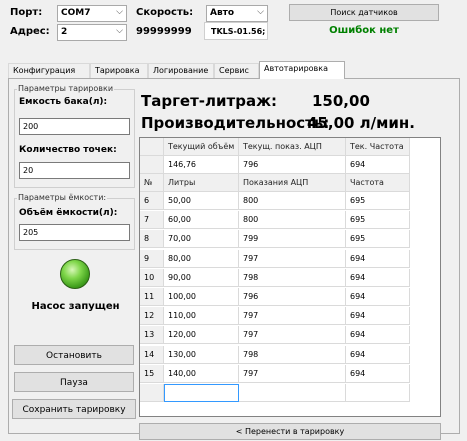 Image resolution: width=467 pixels, height=441 pixels. I want to click on row-liters-cell: 60,00, so click(201, 220).